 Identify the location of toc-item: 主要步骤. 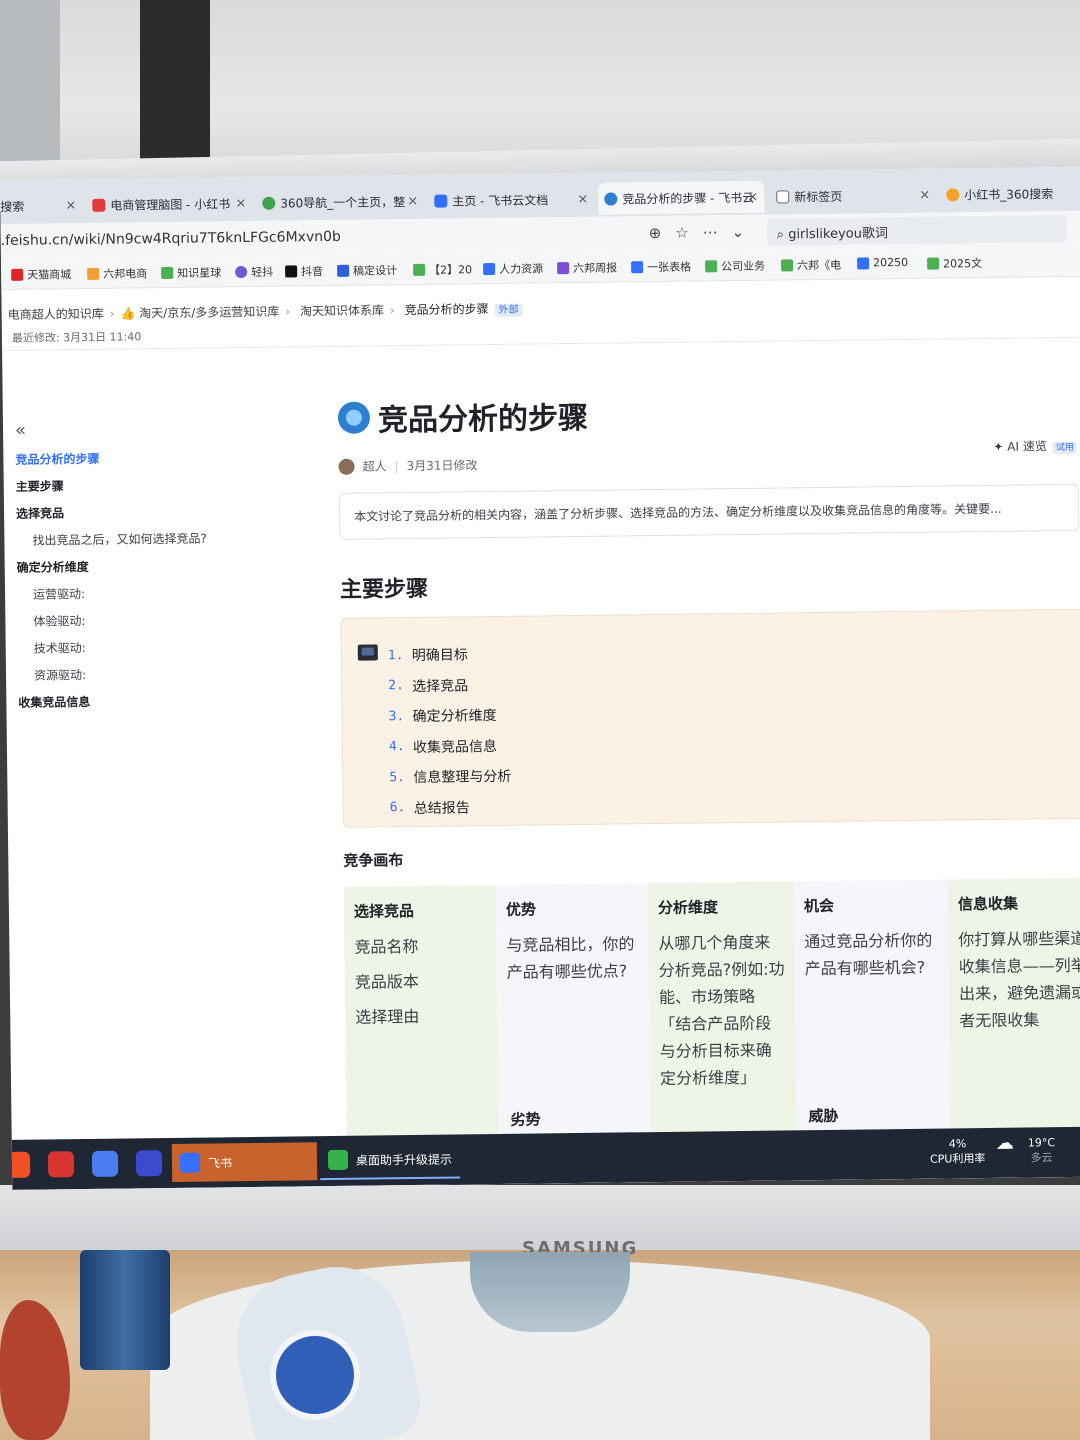
(166, 485).